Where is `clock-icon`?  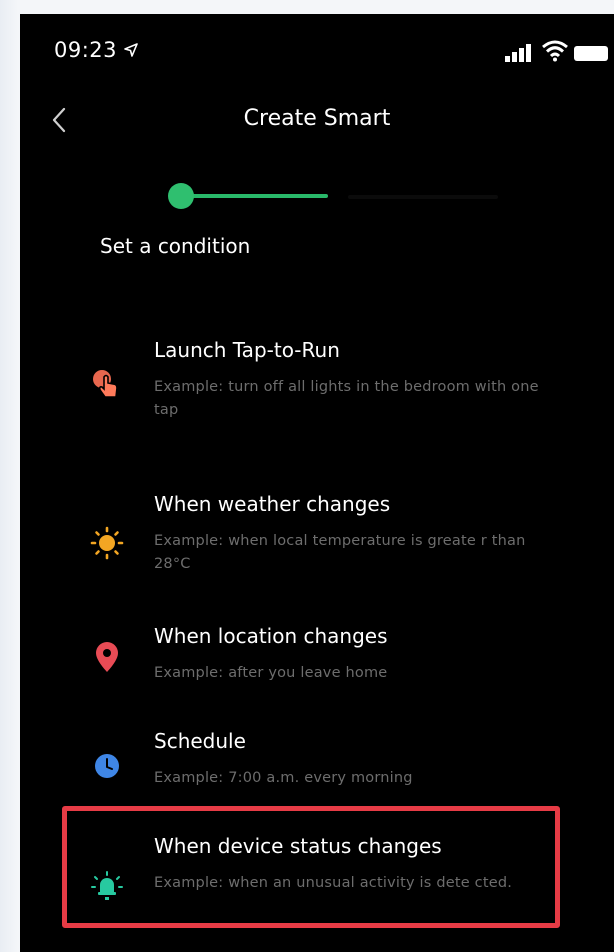
clock-icon is located at coordinates (107, 766).